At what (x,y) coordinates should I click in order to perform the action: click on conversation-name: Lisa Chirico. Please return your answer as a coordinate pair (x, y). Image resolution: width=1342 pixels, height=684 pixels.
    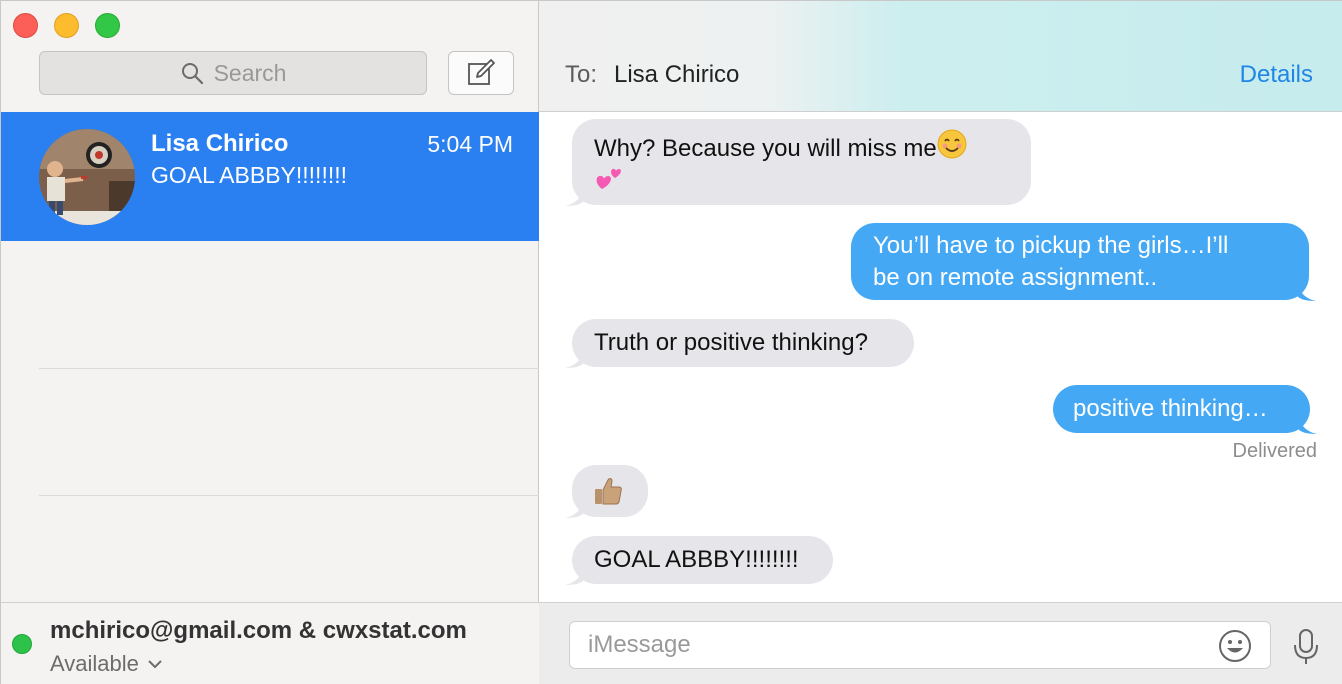
    Looking at the image, I should click on (220, 143).